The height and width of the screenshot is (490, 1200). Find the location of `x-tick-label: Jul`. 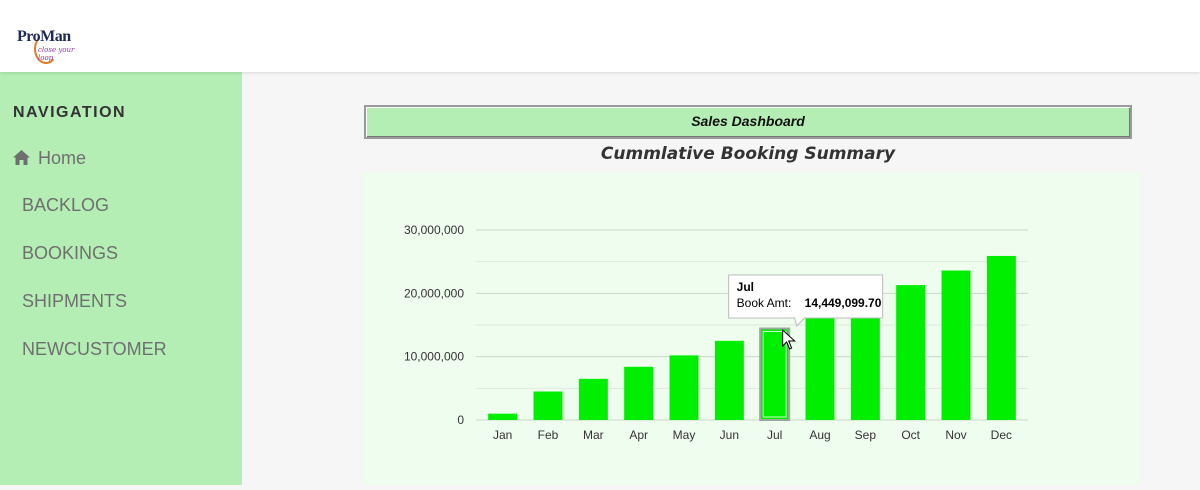

x-tick-label: Jul is located at coordinates (774, 435).